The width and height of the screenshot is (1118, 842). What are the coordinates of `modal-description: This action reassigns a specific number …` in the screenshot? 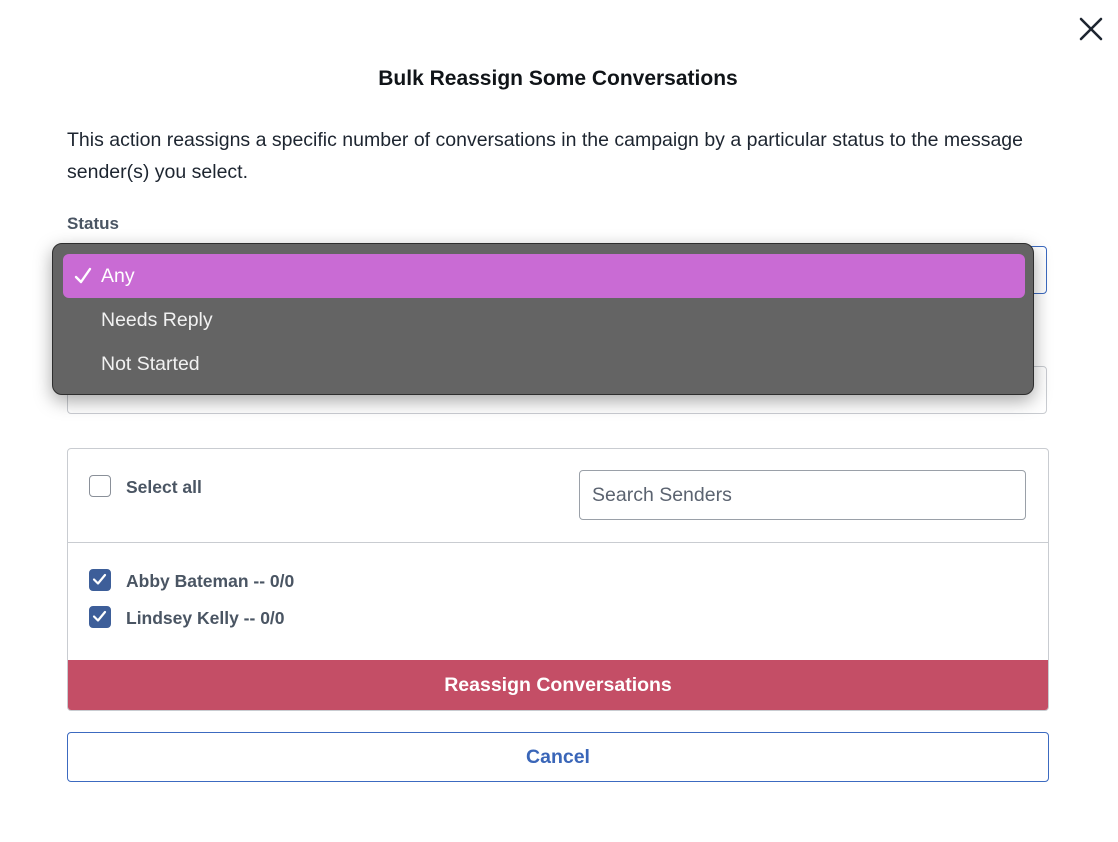 It's located at (545, 156).